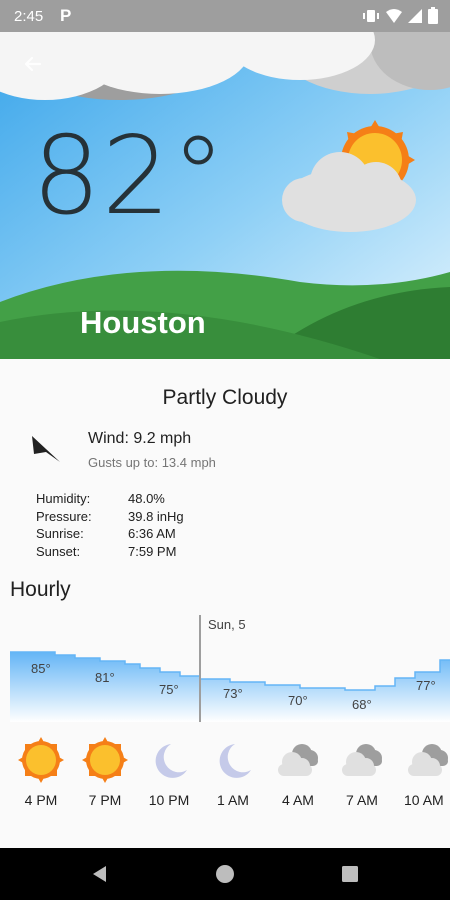 The width and height of the screenshot is (450, 900). Describe the element at coordinates (105, 800) in the screenshot. I see `hour-time: 7 PM` at that location.